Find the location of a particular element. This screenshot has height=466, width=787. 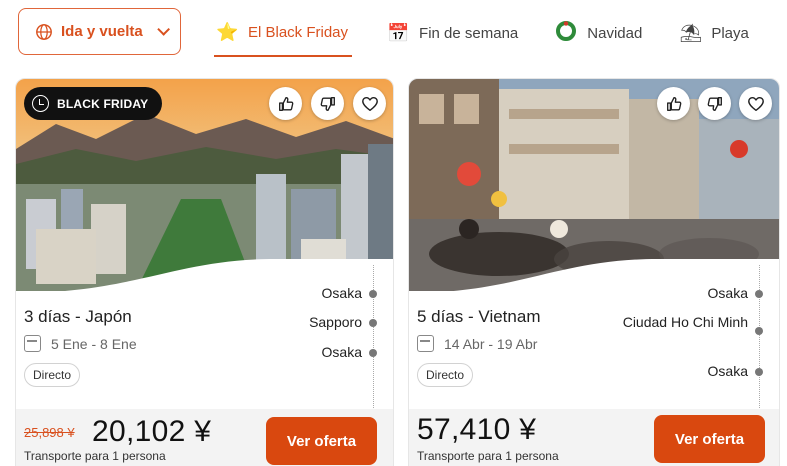

black-friday-badge: BLACK FRIDAY is located at coordinates (93, 103).